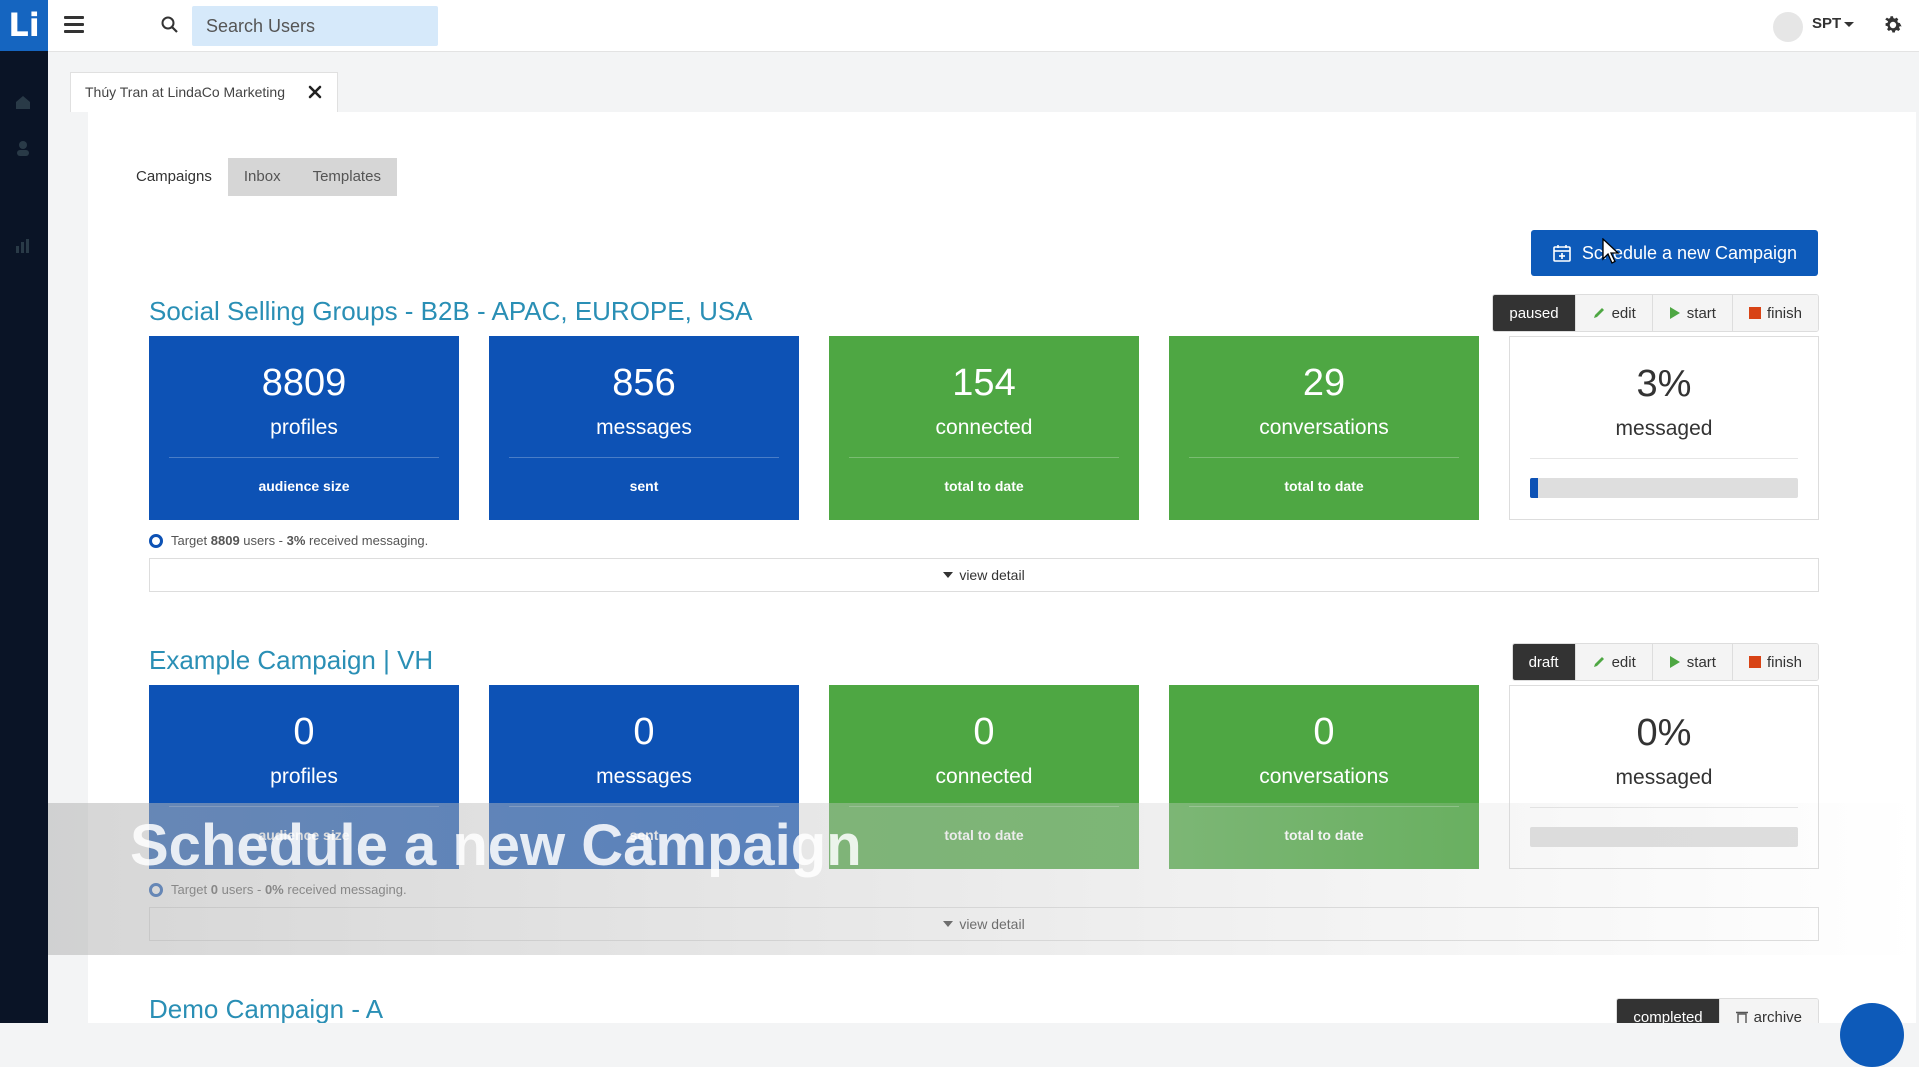  I want to click on stat-value: 154, so click(984, 383).